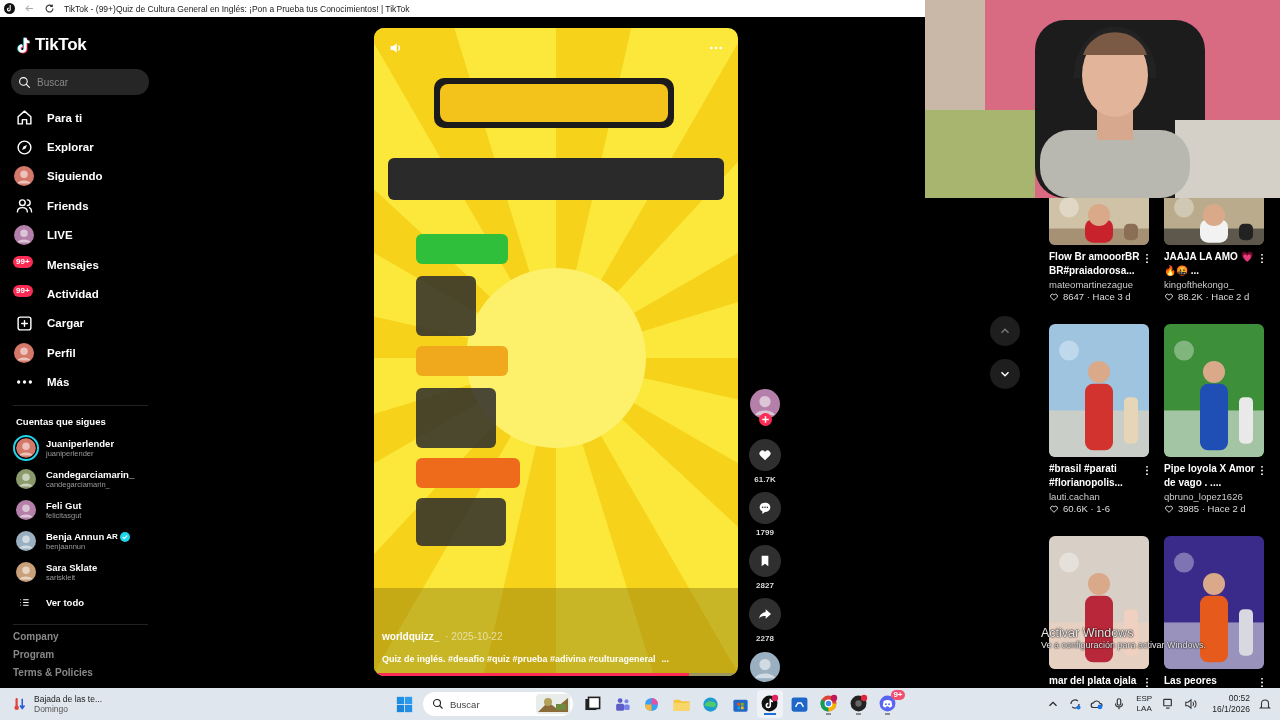  Describe the element at coordinates (1239, 698) in the screenshot. I see `clock-time: 00:52` at that location.